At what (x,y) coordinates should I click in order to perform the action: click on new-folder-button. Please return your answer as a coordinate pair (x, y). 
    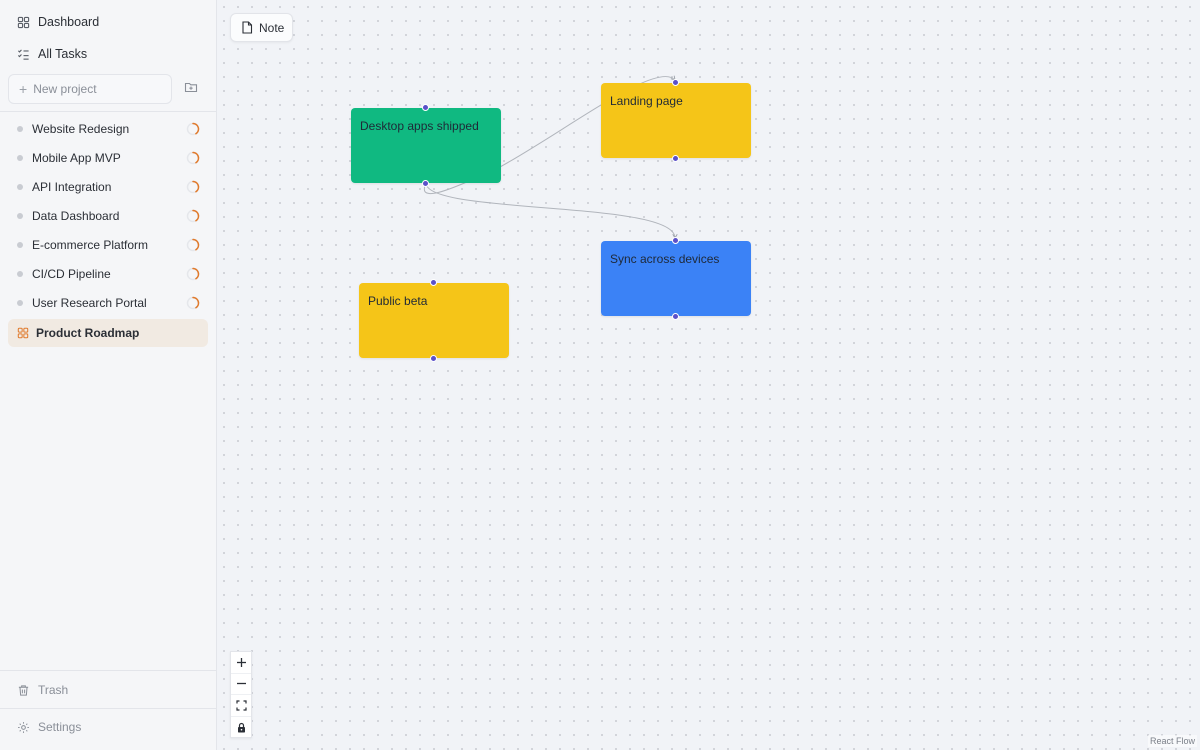
    Looking at the image, I should click on (191, 89).